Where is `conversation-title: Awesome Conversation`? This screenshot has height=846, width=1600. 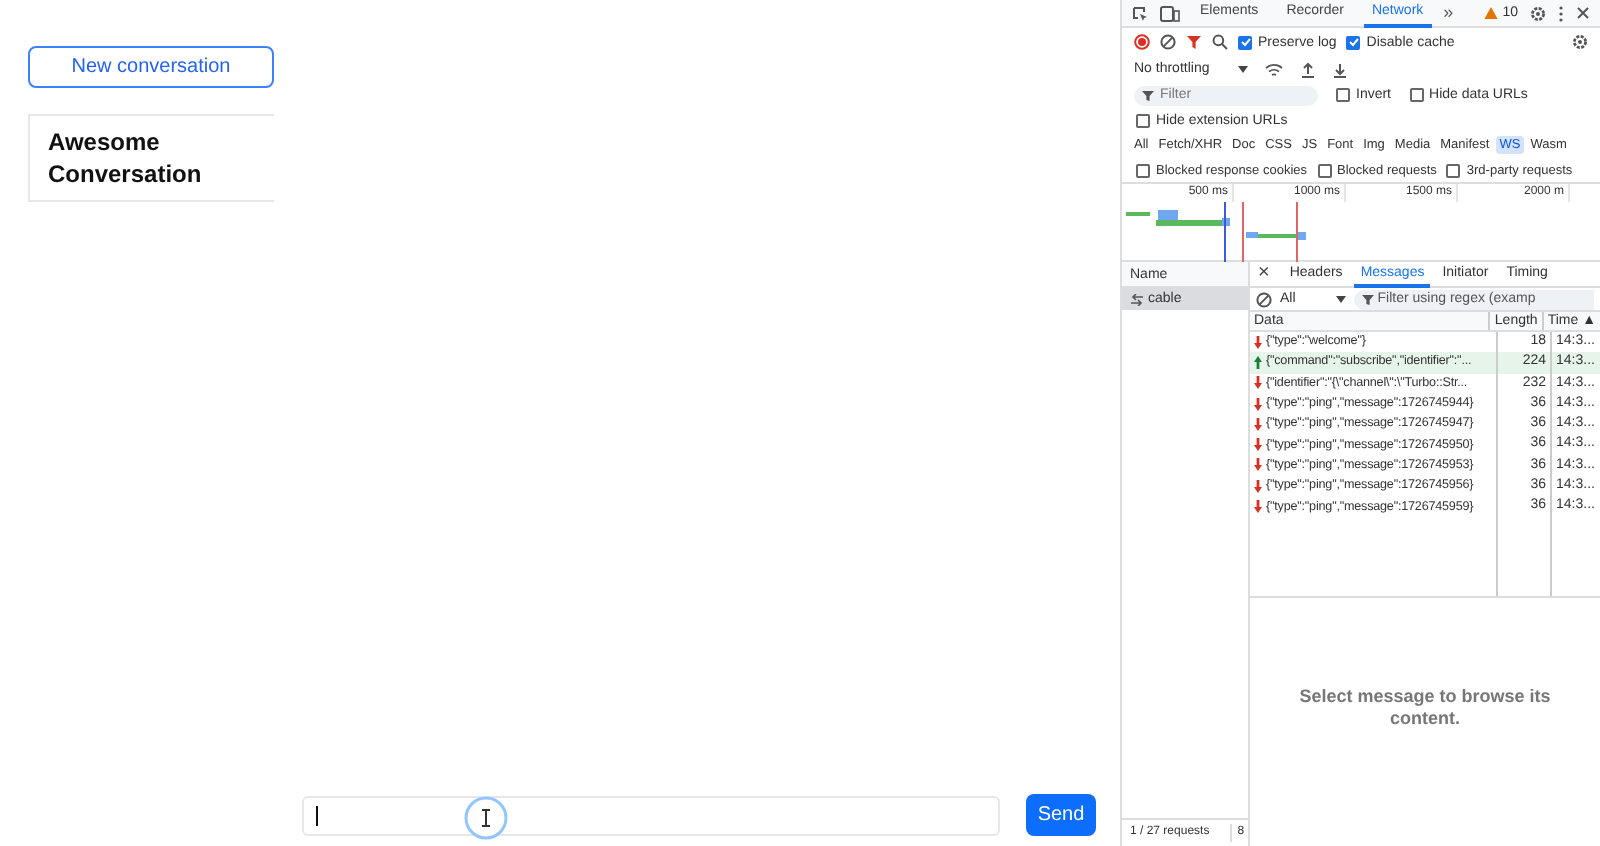 conversation-title: Awesome Conversation is located at coordinates (126, 158).